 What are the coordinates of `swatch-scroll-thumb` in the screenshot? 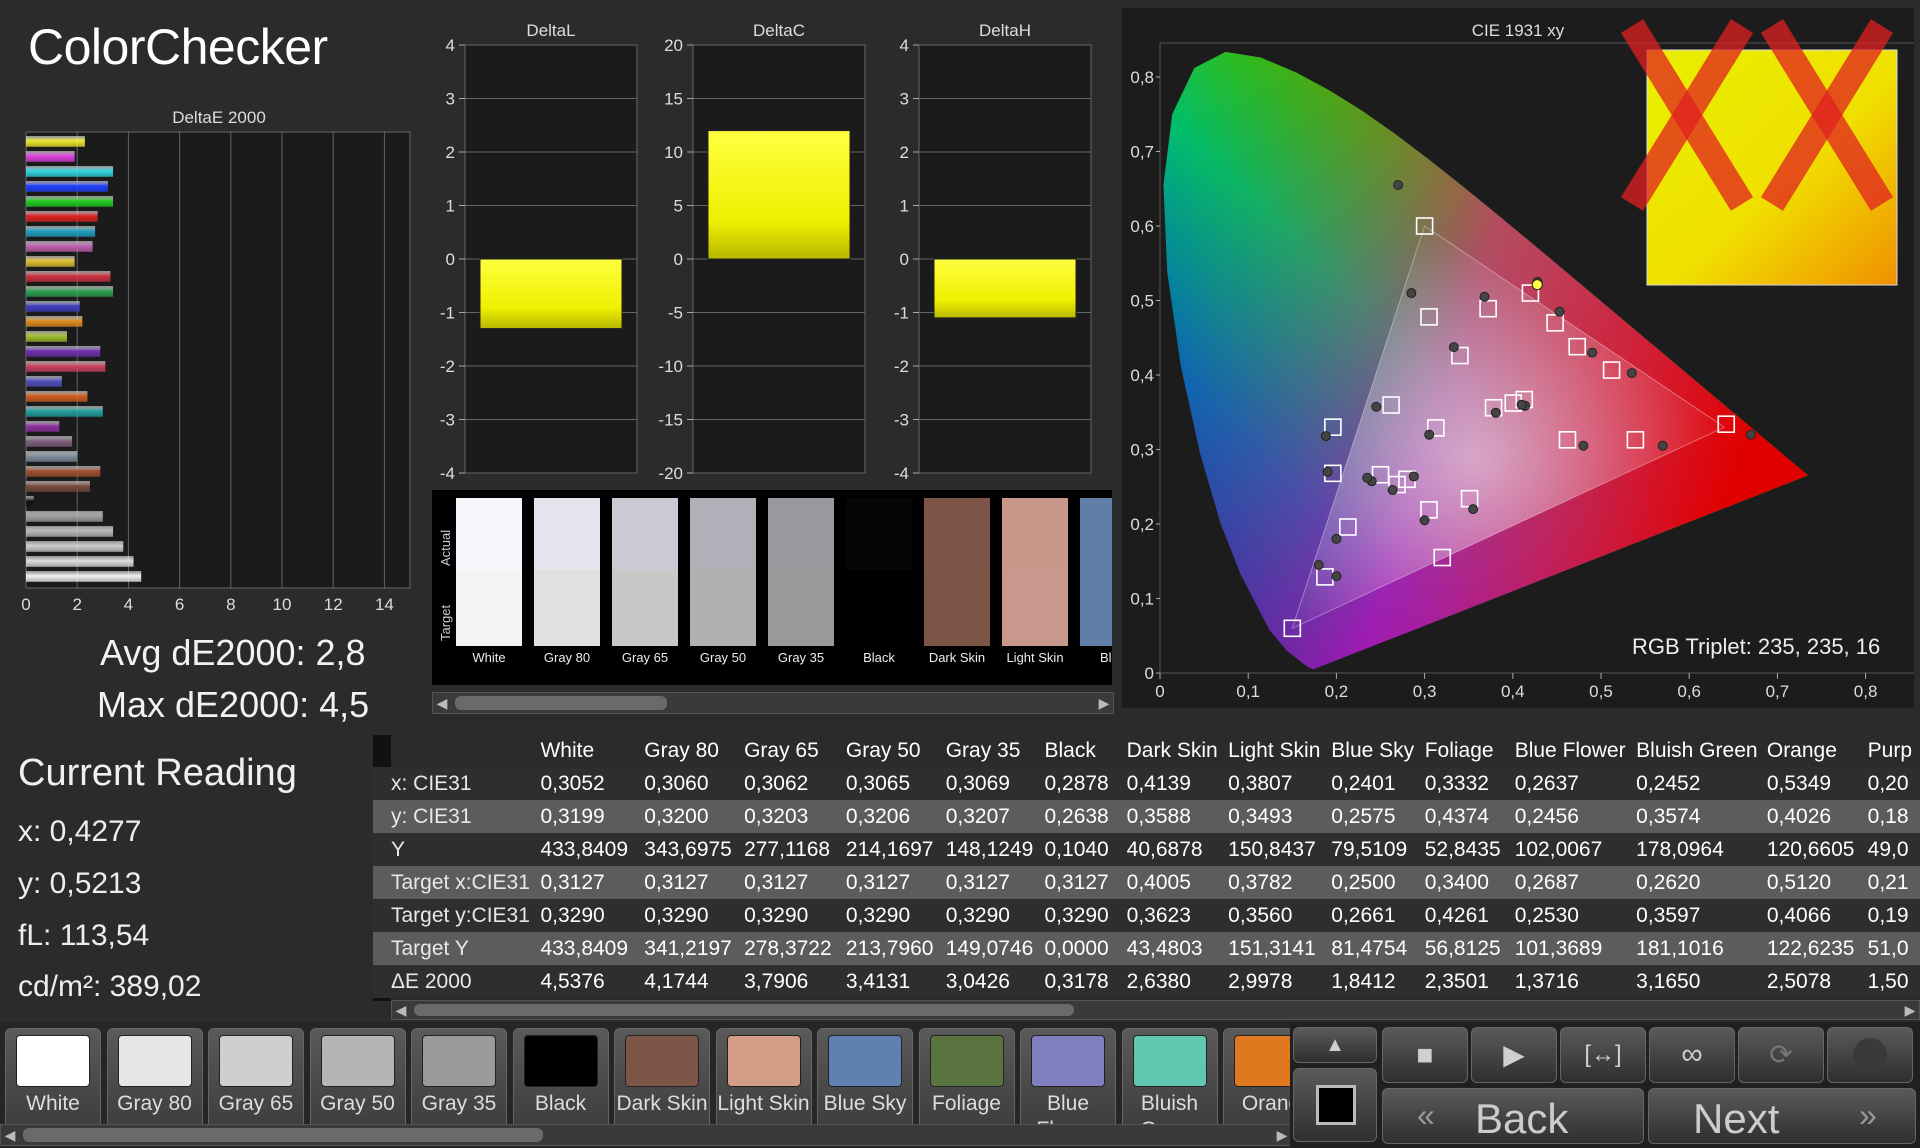 It's located at (561, 703).